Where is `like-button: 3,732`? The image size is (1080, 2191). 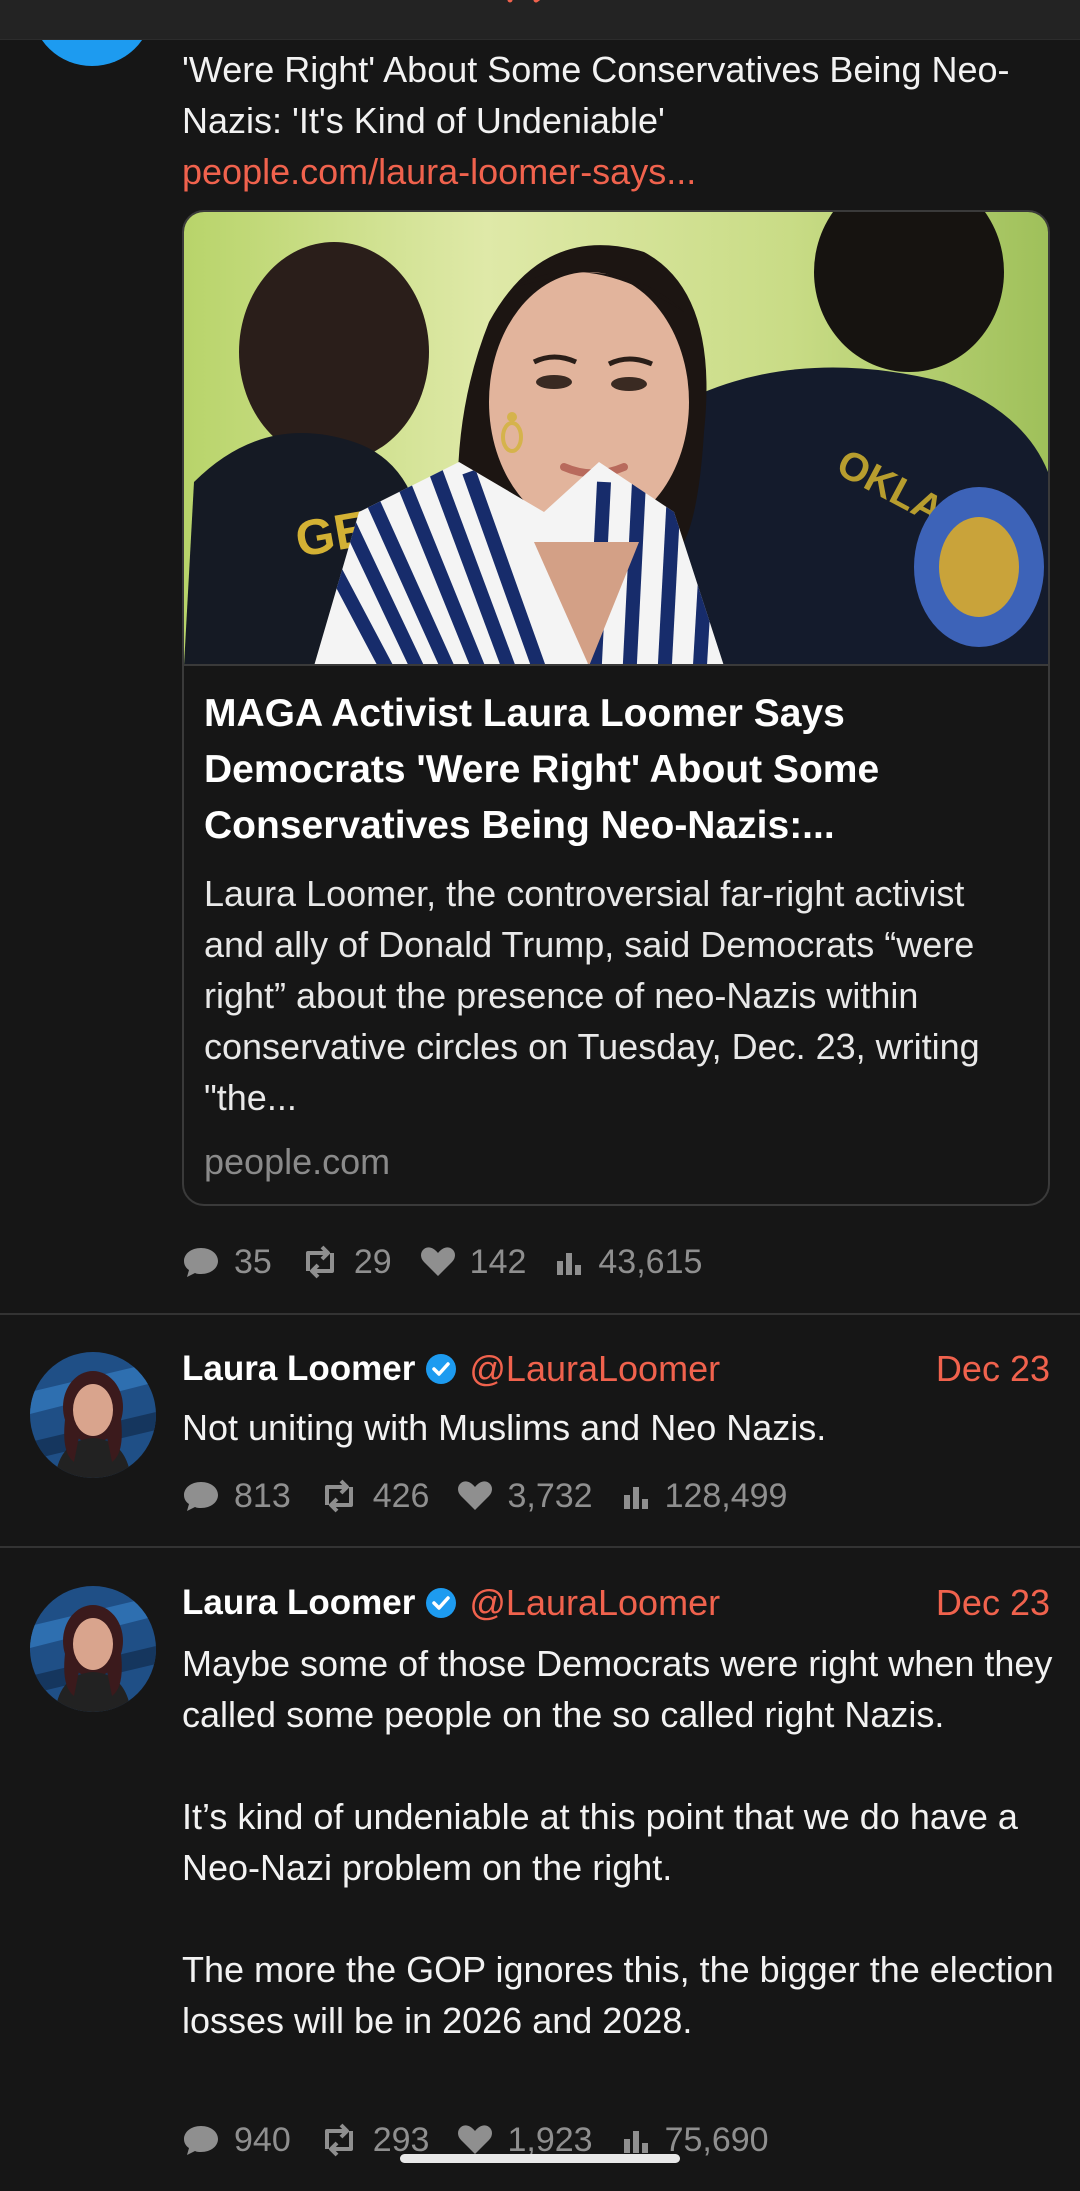
like-button: 3,732 is located at coordinates (525, 1496).